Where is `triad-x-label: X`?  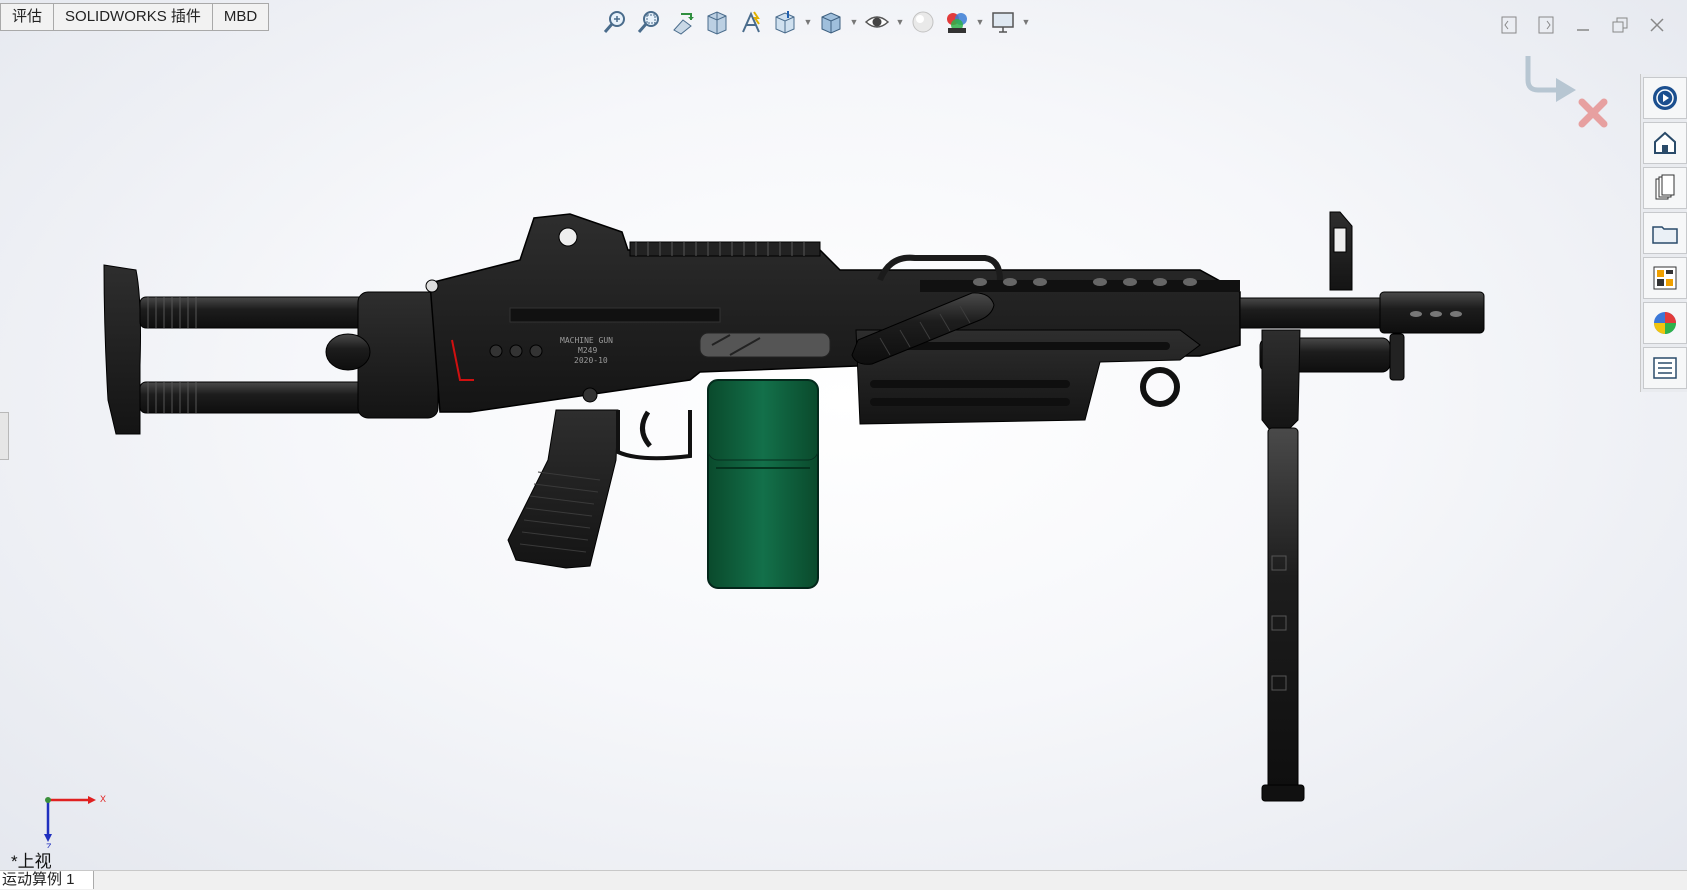 triad-x-label: X is located at coordinates (103, 799).